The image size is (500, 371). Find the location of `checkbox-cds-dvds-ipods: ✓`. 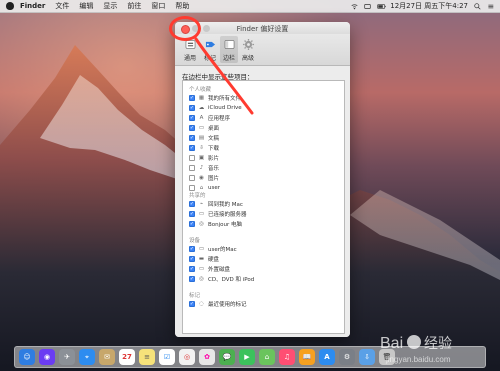

checkbox-cds-dvds-ipods: ✓ is located at coordinates (192, 278).